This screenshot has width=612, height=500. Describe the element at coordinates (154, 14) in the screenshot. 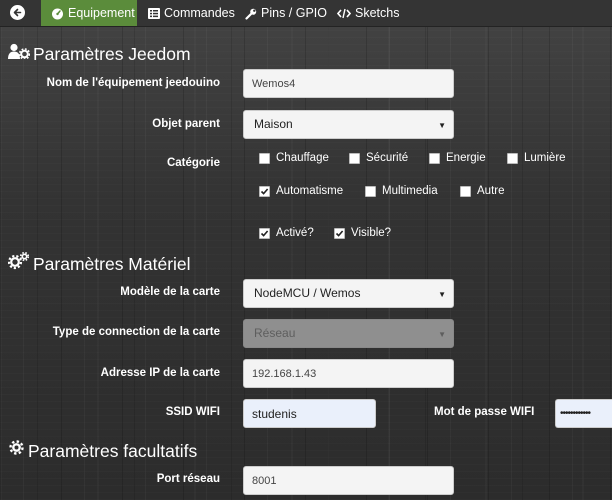

I see `list-icon` at that location.